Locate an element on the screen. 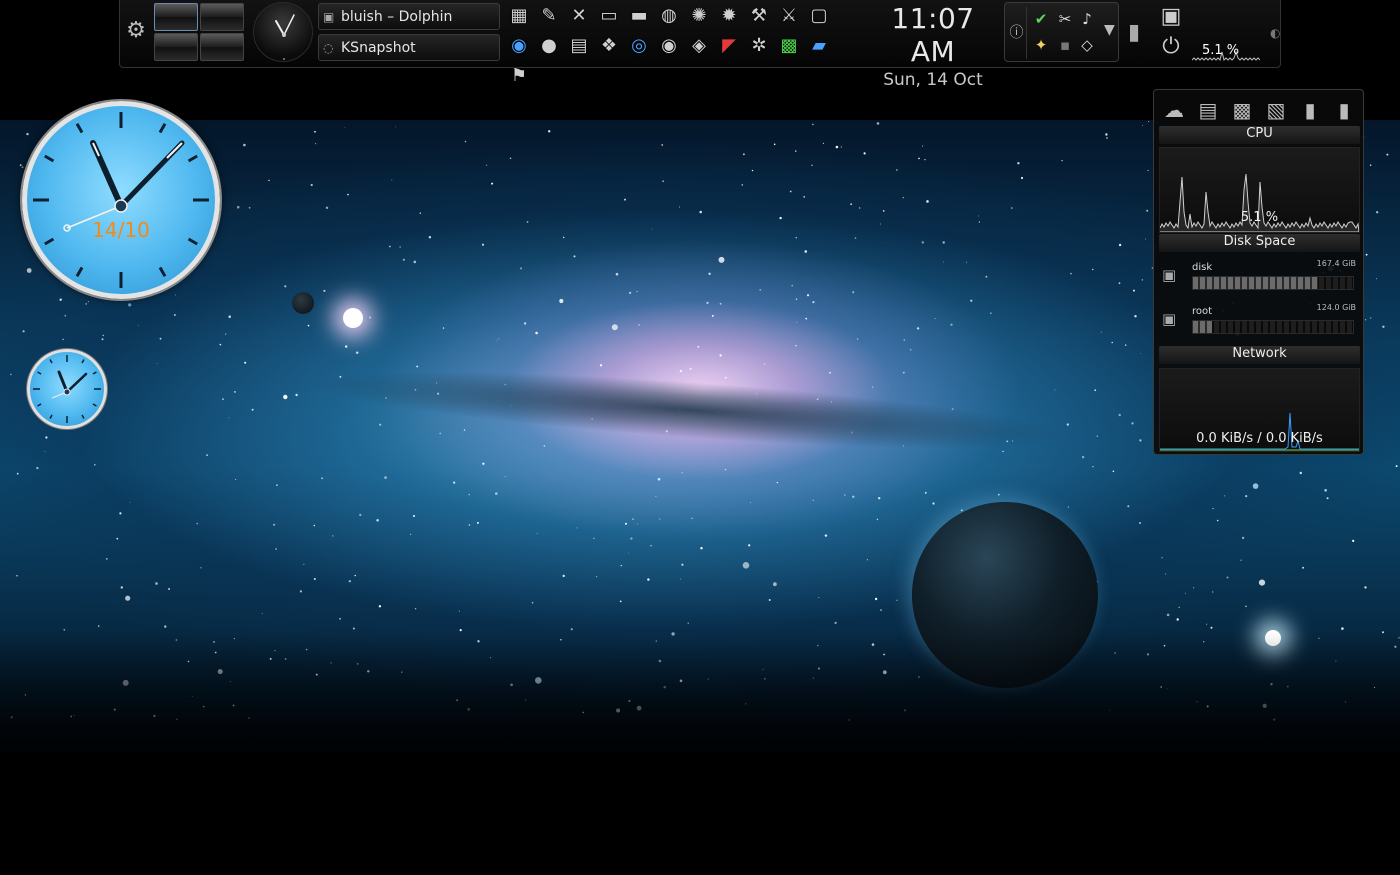 Image resolution: width=1400 pixels, height=875 pixels. screen-icon: ▢ is located at coordinates (819, 15).